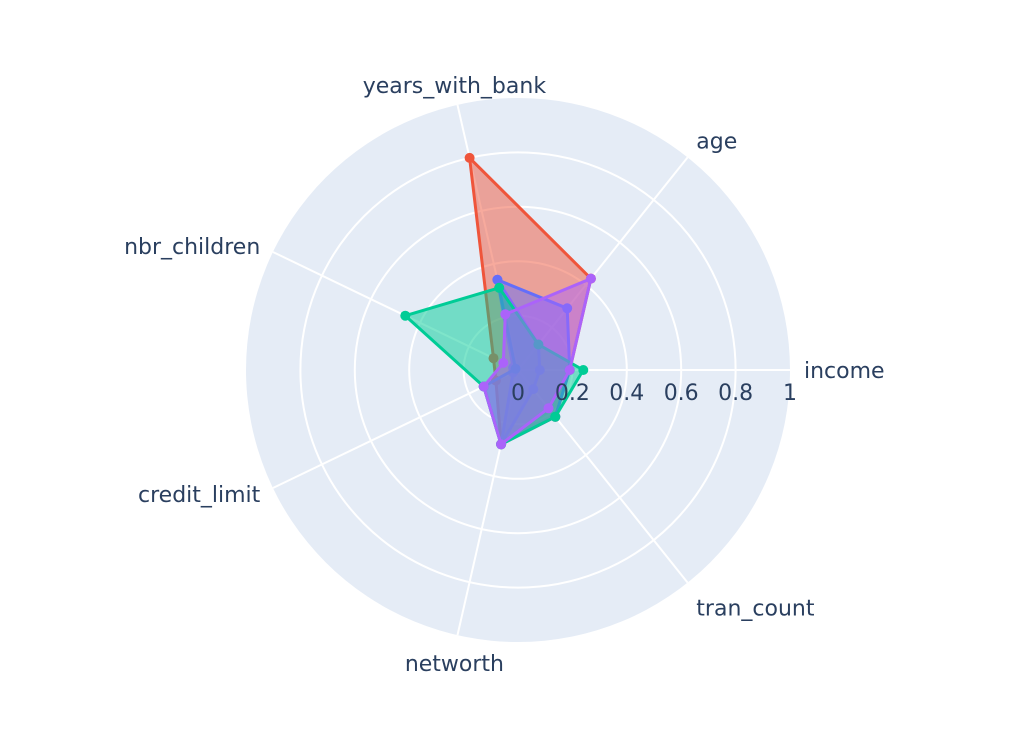 The width and height of the screenshot is (1028, 740). I want to click on radial-tick-label: 1, so click(790, 393).